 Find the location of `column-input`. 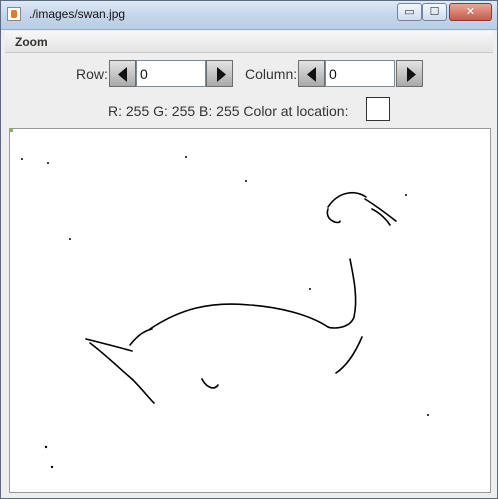

column-input is located at coordinates (360, 73).